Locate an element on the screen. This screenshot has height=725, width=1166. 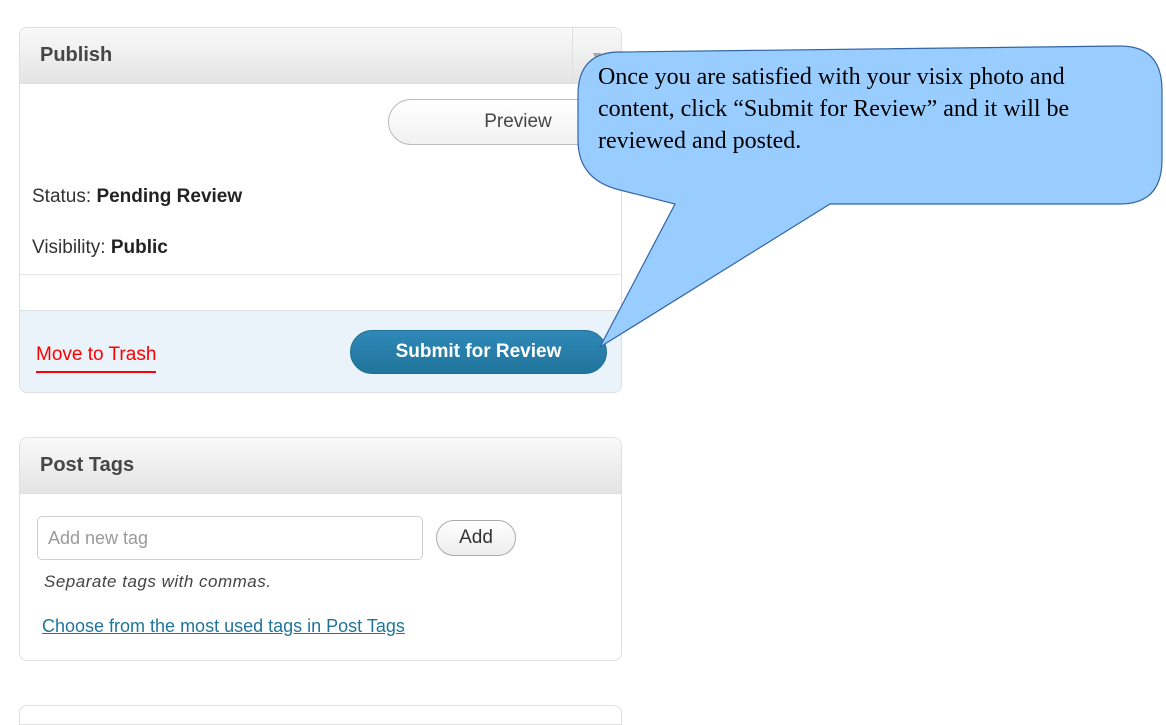
status-value: Pending Review is located at coordinates (169, 196).